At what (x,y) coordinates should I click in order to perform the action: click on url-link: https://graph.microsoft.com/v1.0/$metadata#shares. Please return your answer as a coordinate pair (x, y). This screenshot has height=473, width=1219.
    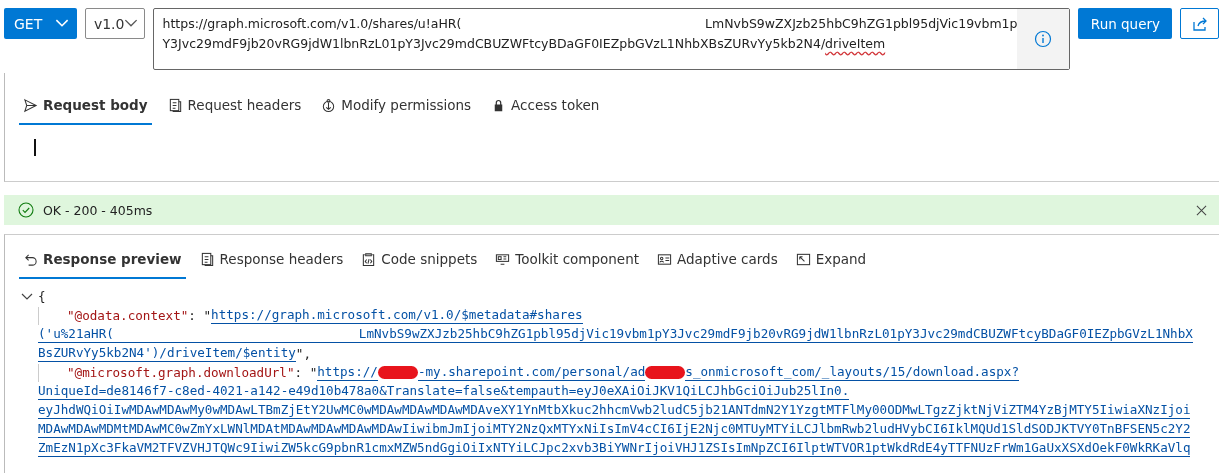
    Looking at the image, I should click on (397, 315).